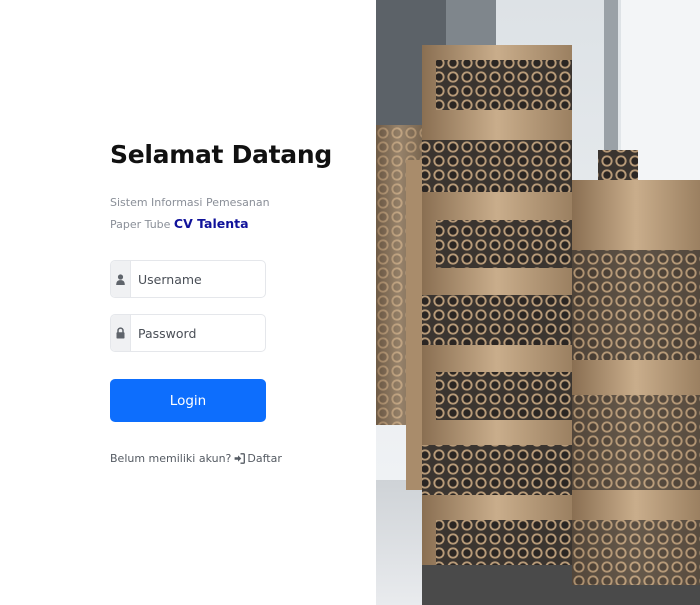 The height and width of the screenshot is (605, 700). Describe the element at coordinates (211, 223) in the screenshot. I see `company-name: CV Talenta` at that location.